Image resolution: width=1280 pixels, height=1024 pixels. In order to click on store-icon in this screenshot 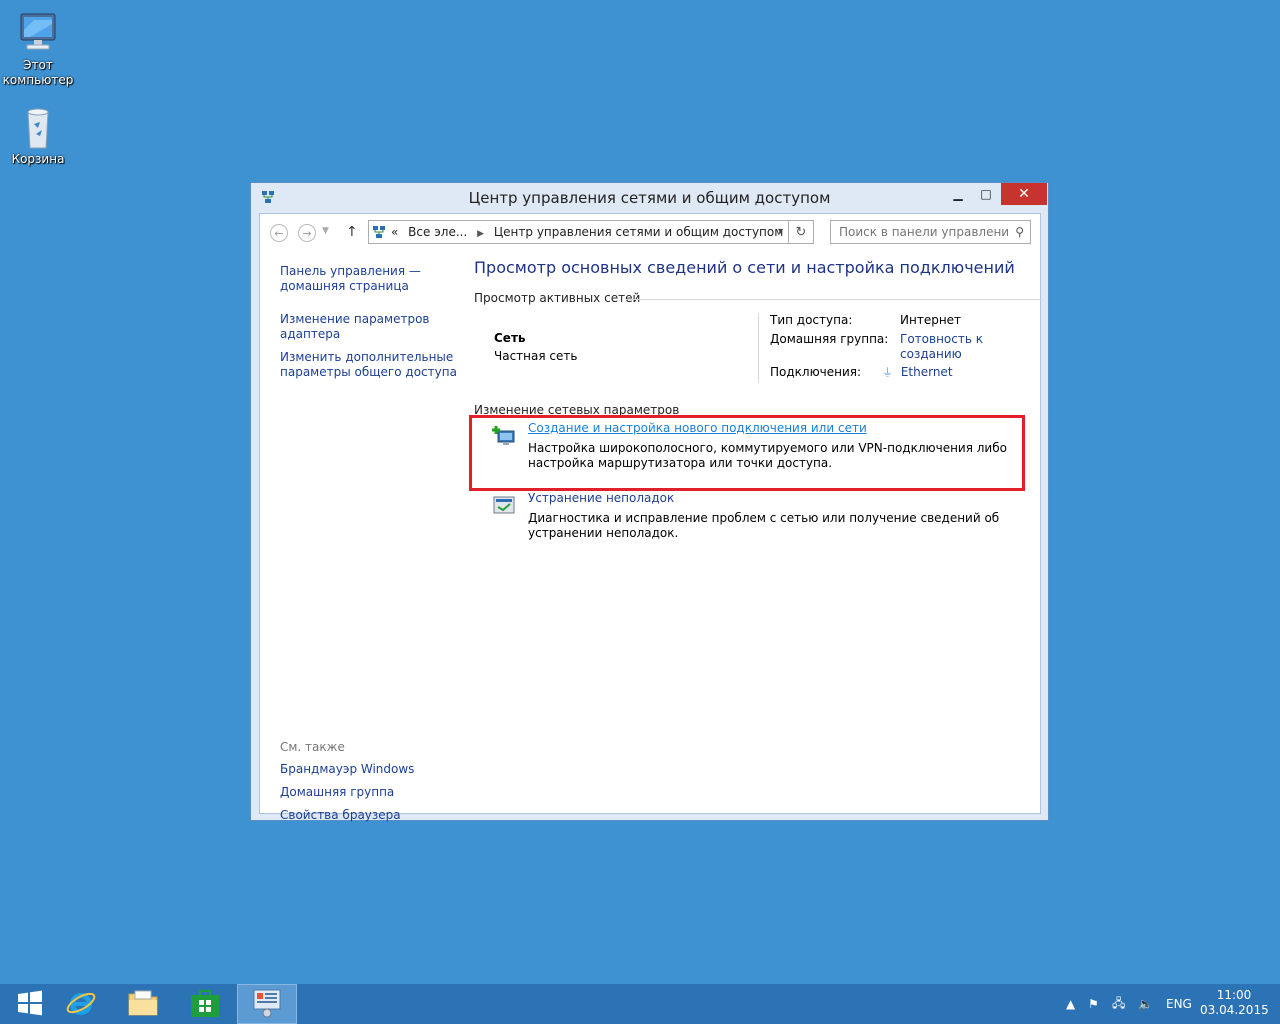, I will do `click(205, 1004)`.